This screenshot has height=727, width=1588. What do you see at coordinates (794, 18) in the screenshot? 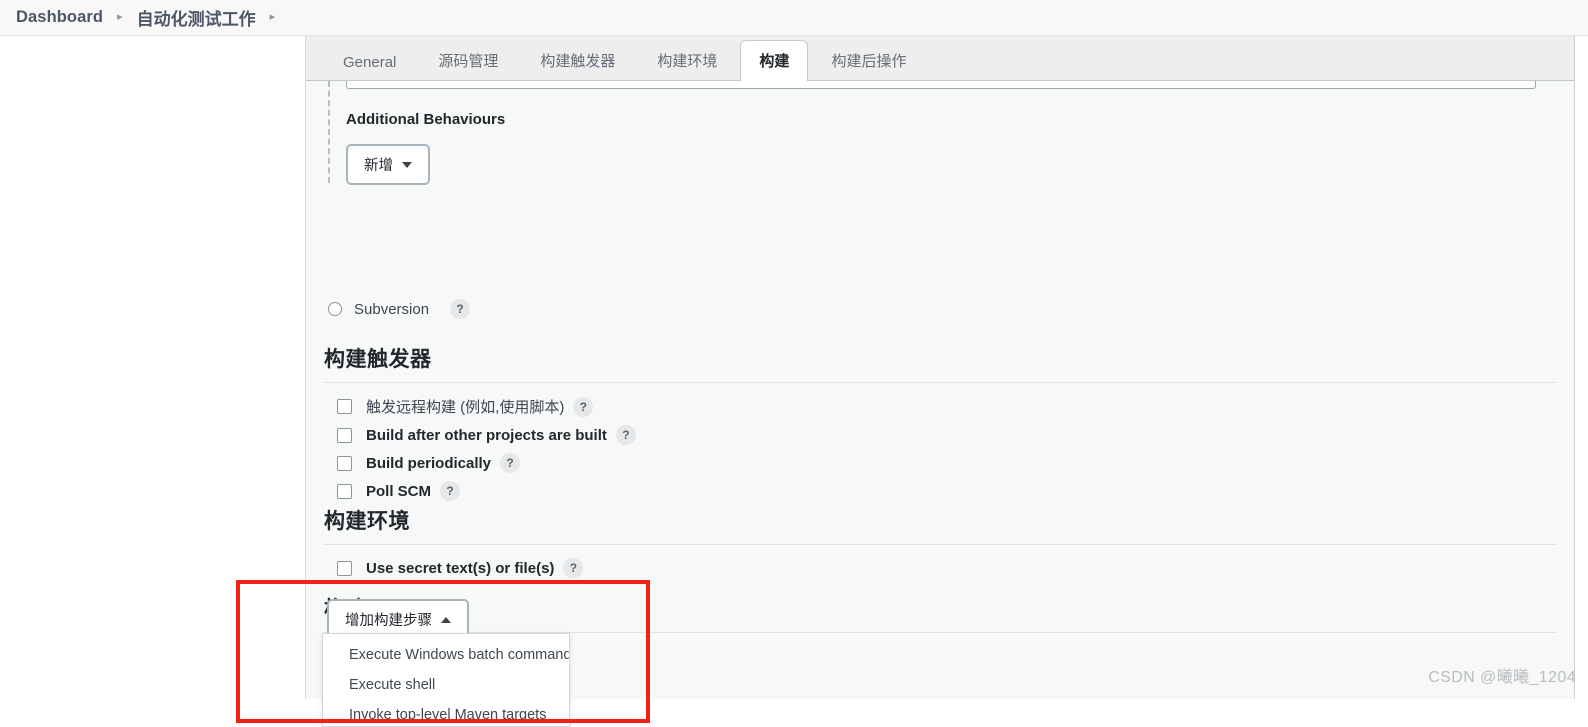
I see `breadcrumb: Dashboard ▸ 自动化测试工作 ▸` at bounding box center [794, 18].